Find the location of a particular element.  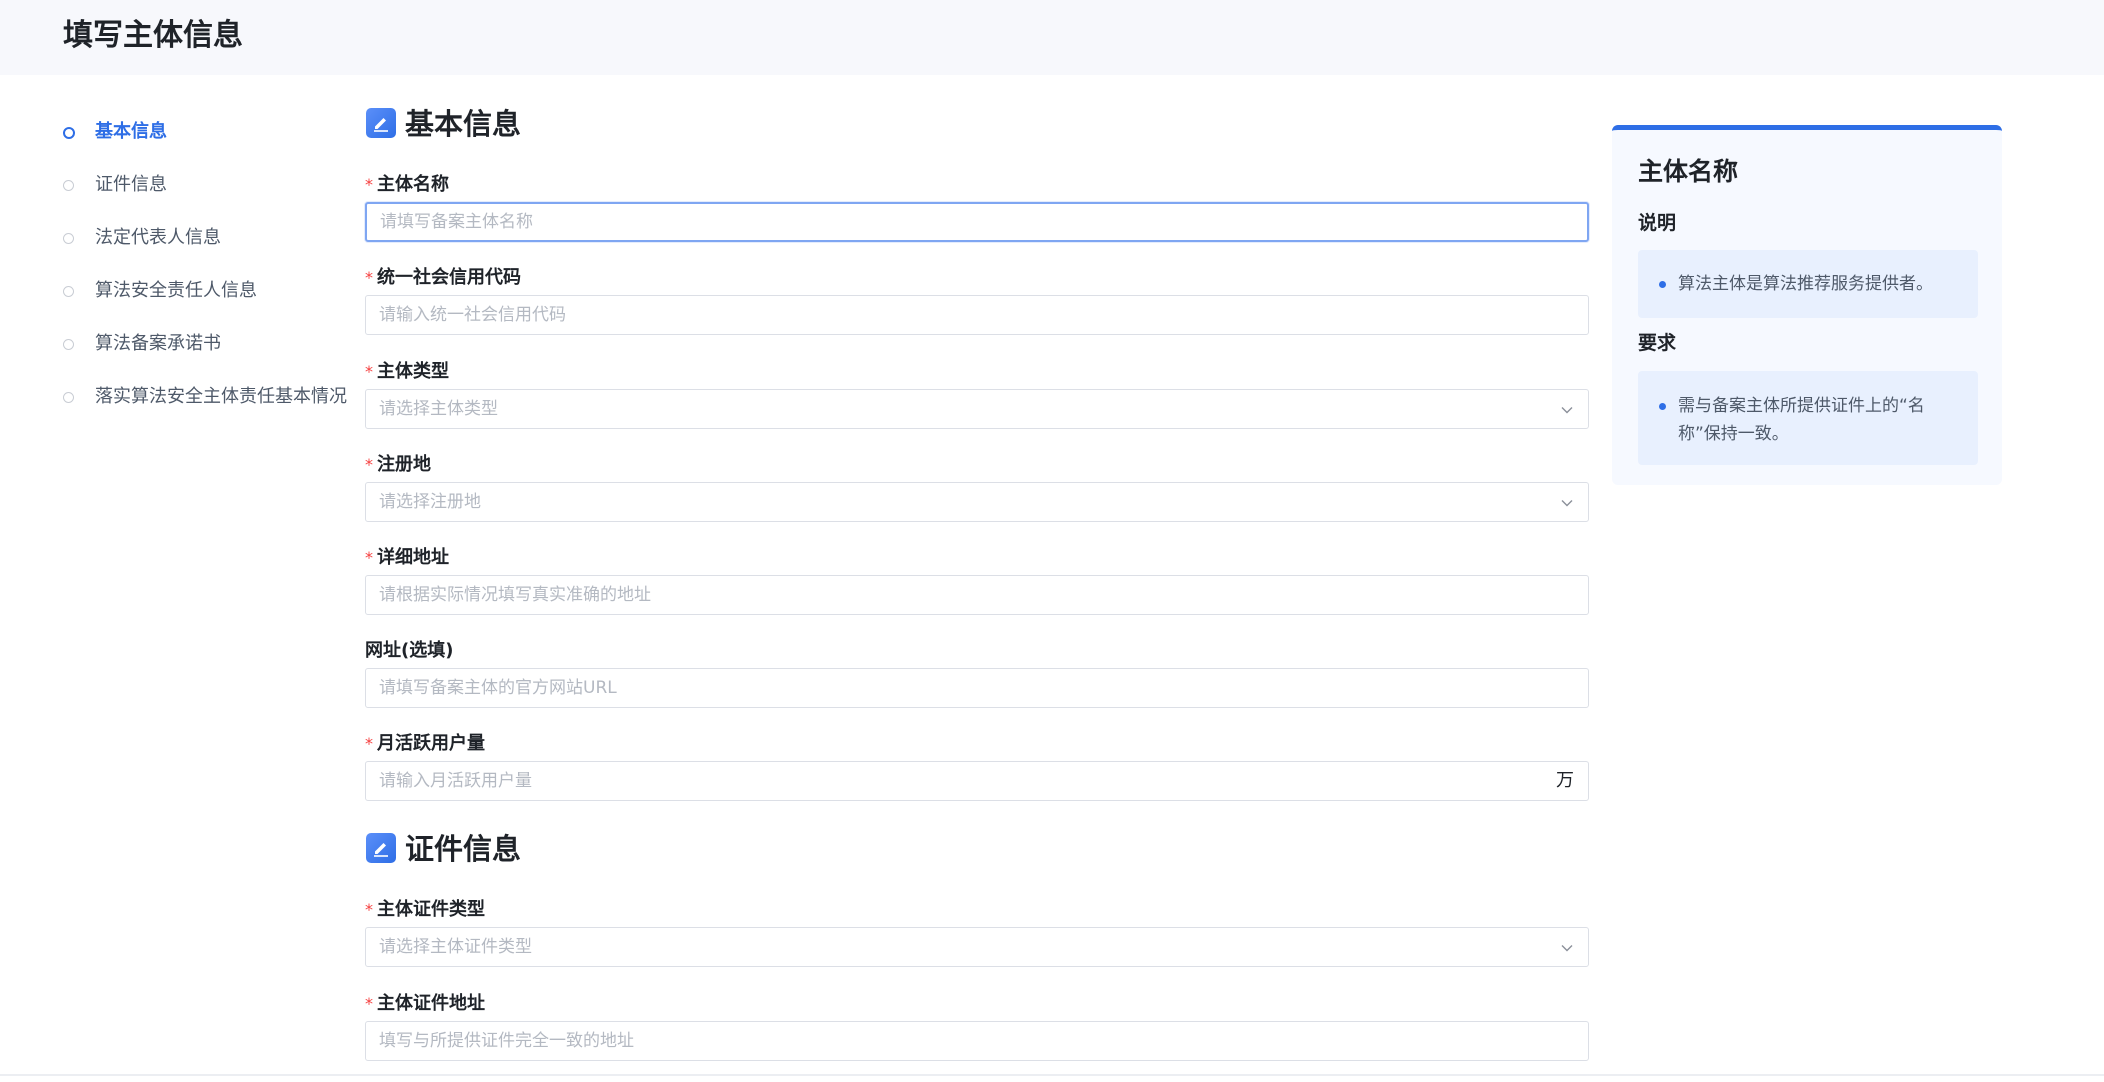

mau-input is located at coordinates (954, 781).